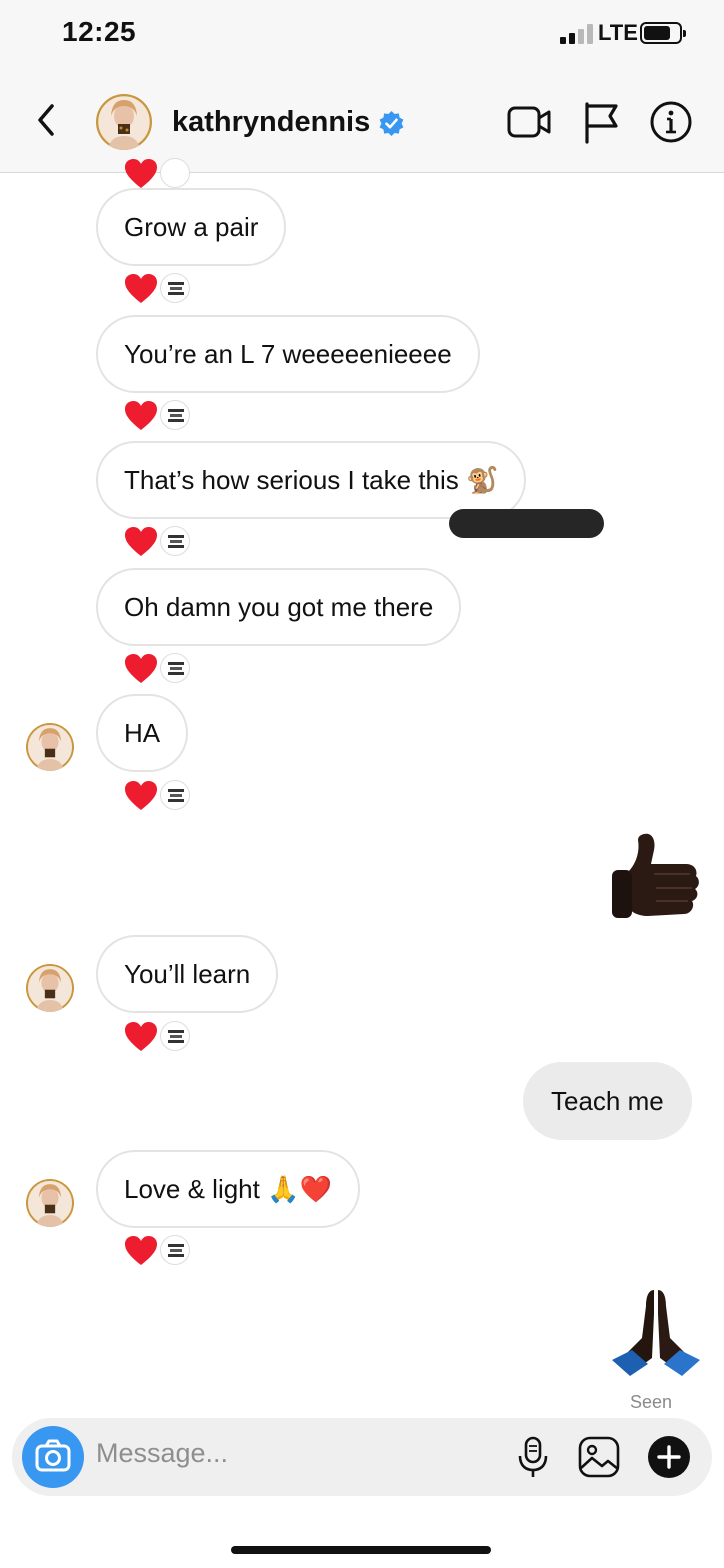  Describe the element at coordinates (361, 1550) in the screenshot. I see `home-indicator` at that location.